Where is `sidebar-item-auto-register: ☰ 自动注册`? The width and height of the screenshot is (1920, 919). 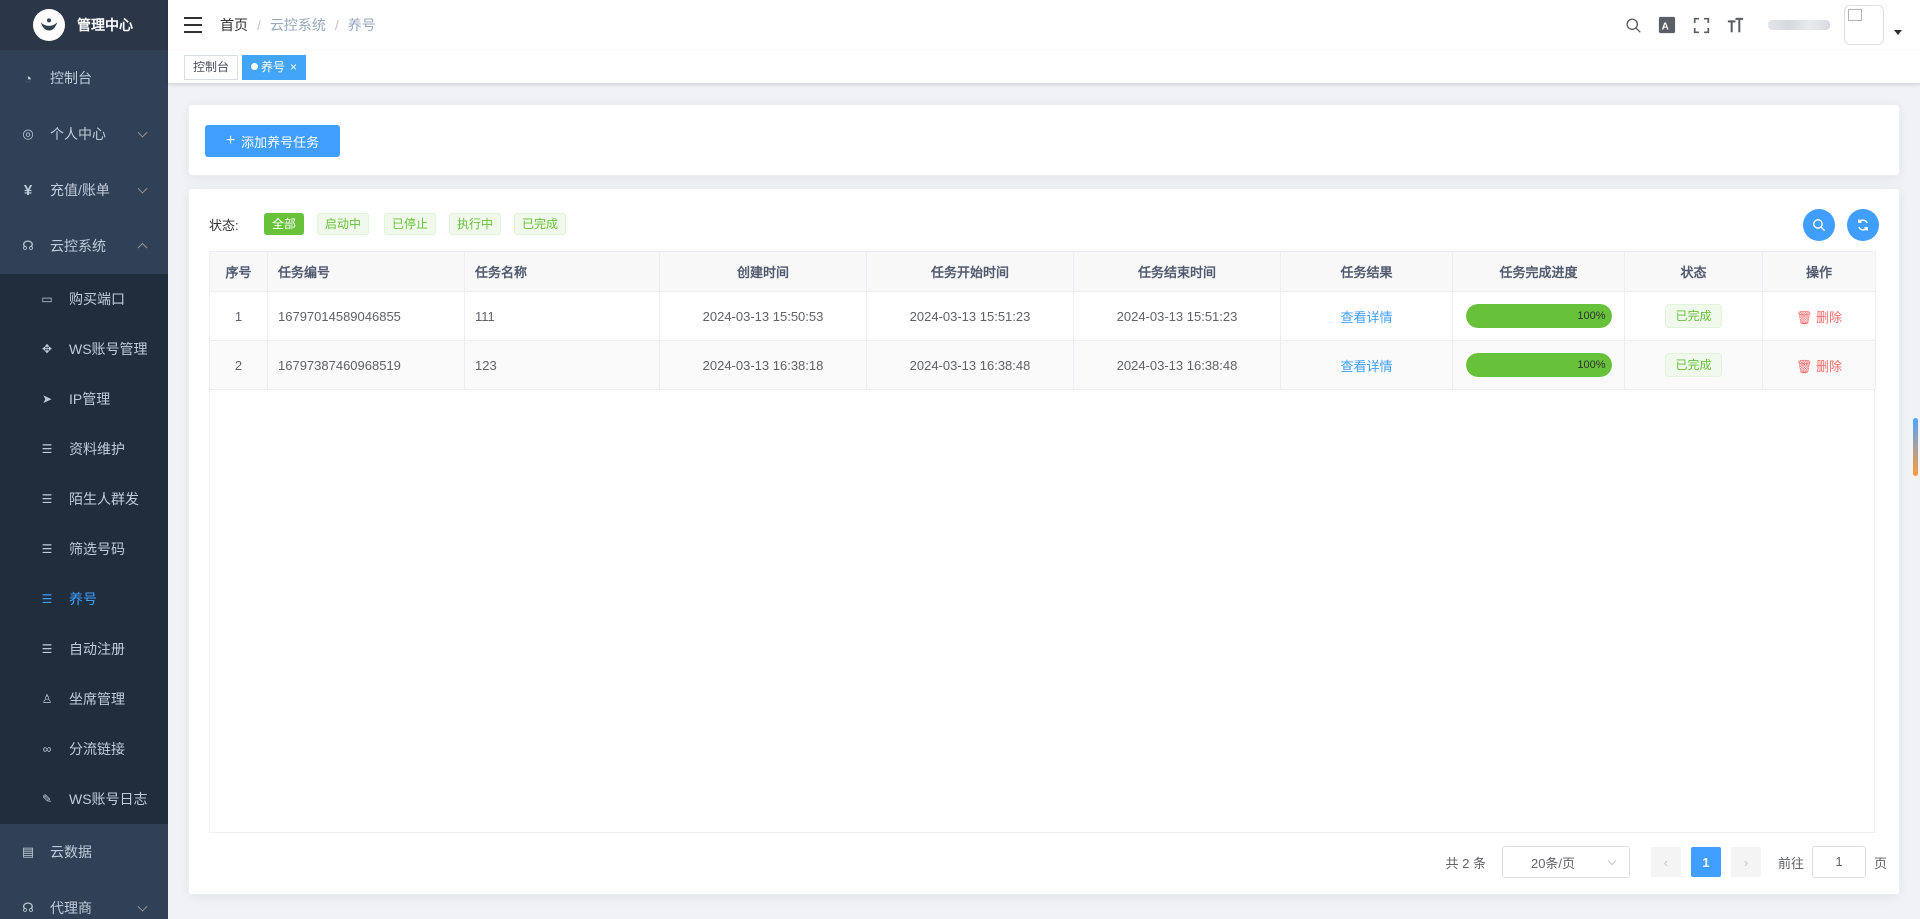 sidebar-item-auto-register: ☰ 自动注册 is located at coordinates (84, 649).